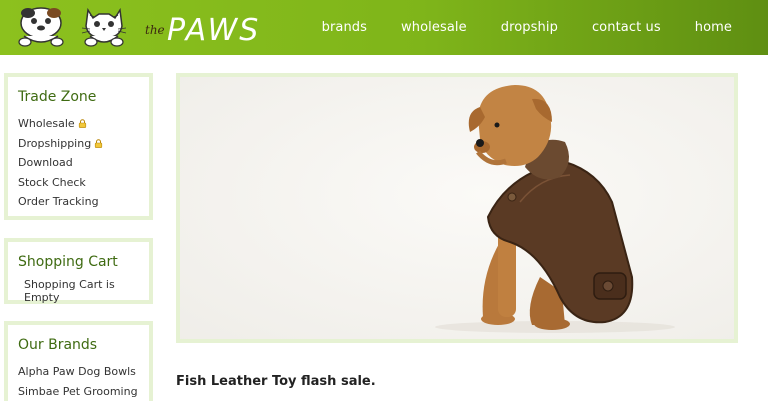  I want to click on nav-contact-link: contact us, so click(626, 27).